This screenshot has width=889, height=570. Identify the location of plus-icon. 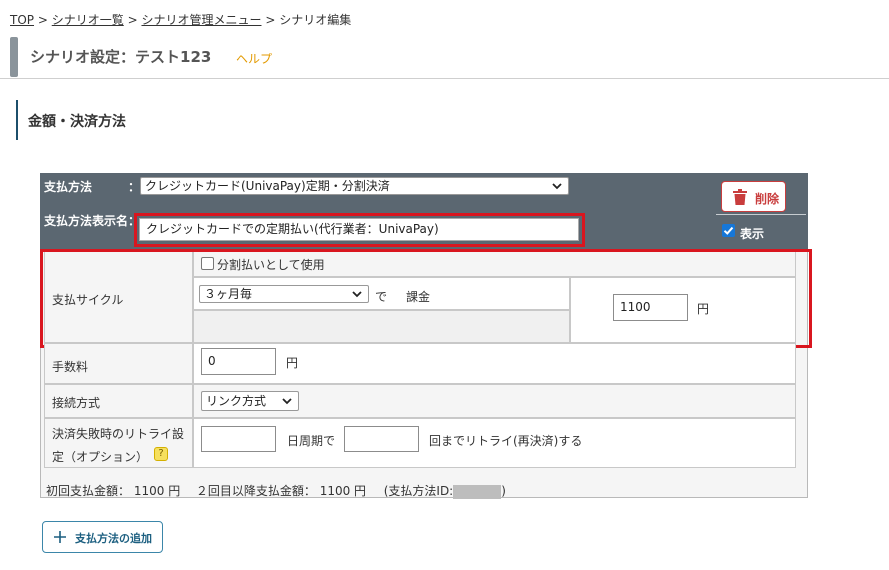
(60, 537).